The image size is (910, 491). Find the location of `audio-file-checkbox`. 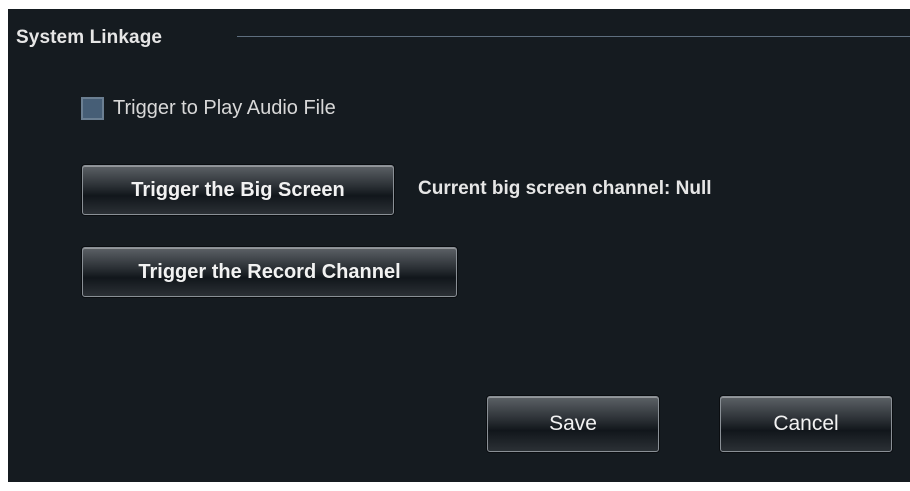

audio-file-checkbox is located at coordinates (92, 108).